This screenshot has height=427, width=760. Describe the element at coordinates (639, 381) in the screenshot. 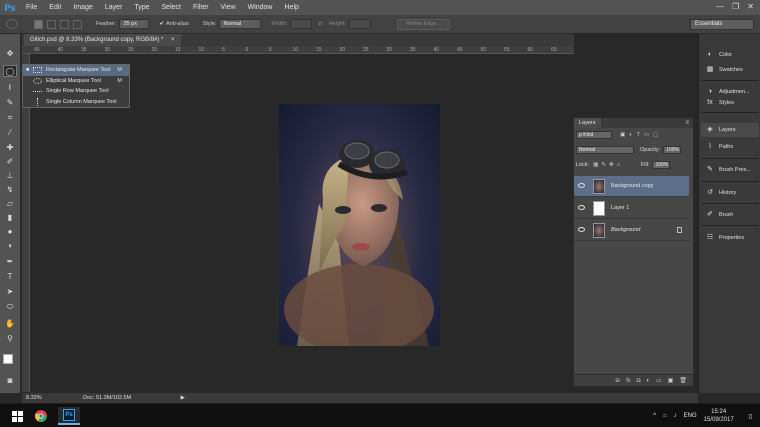

I see `add-mask-icon: ◘` at that location.